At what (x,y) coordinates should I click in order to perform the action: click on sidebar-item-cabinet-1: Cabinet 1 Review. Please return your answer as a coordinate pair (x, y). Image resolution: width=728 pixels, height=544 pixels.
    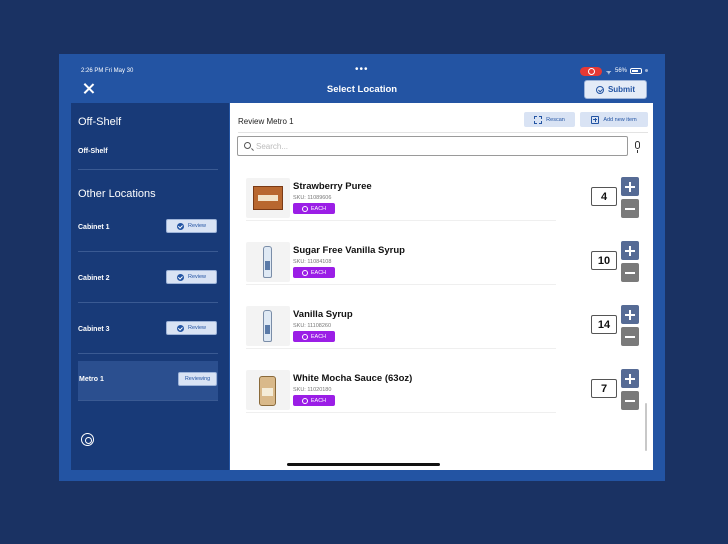
    Looking at the image, I should click on (148, 232).